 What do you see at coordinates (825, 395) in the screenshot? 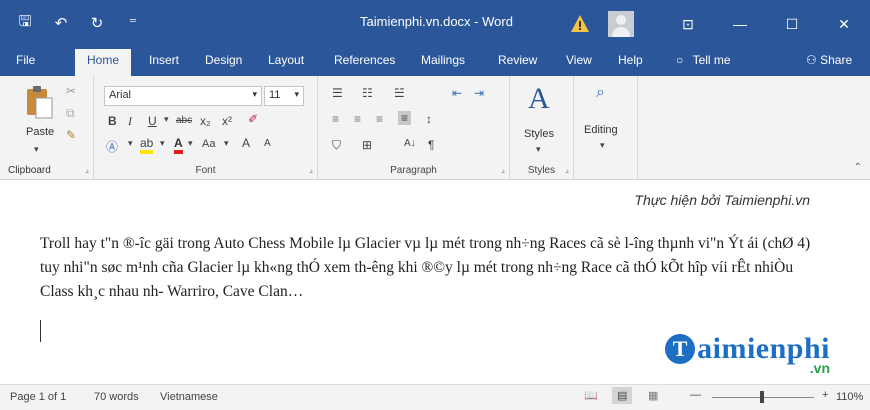
I see `zoom-in-button: +` at bounding box center [825, 395].